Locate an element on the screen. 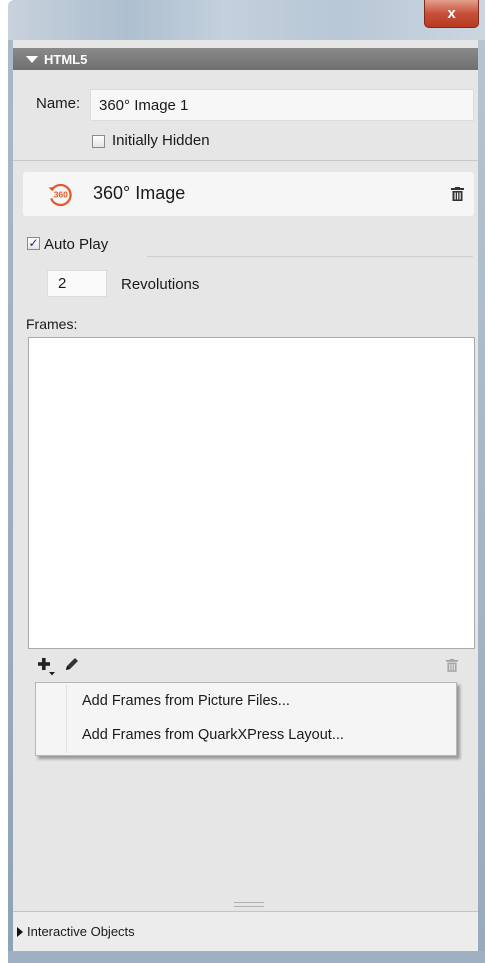 The width and height of the screenshot is (485, 963). object-title: 360° Image is located at coordinates (139, 193).